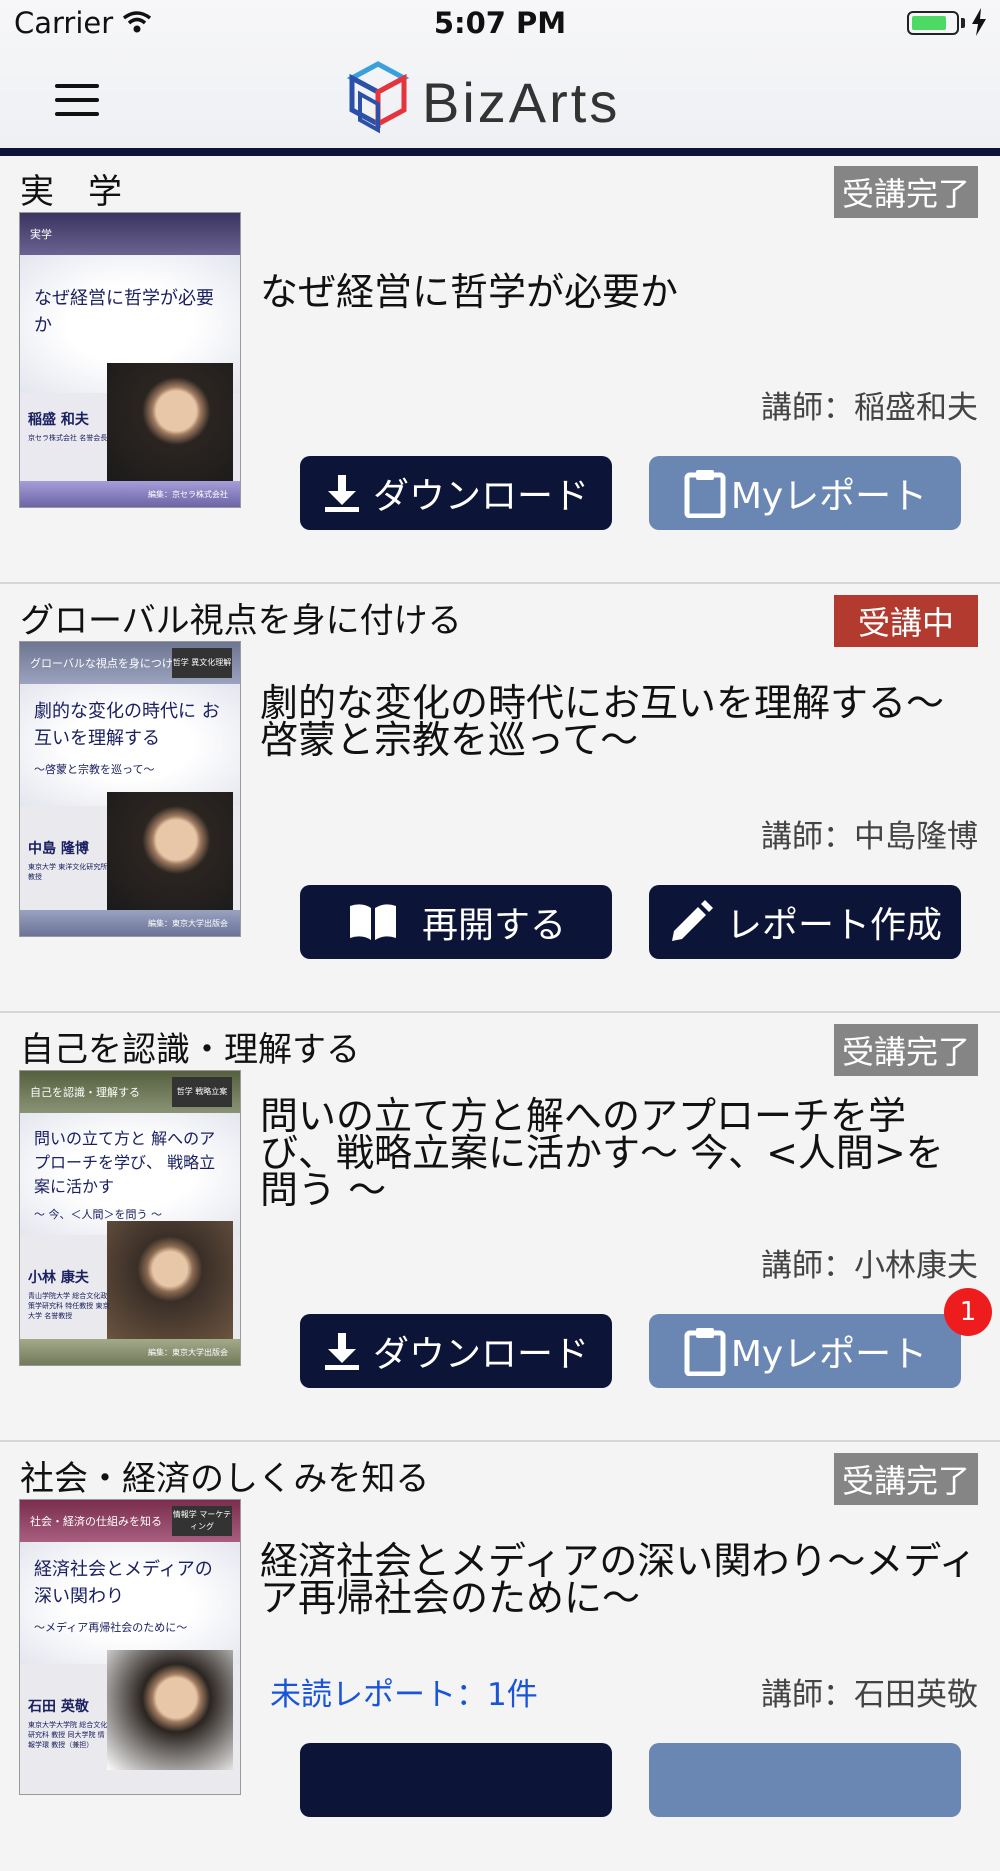  What do you see at coordinates (202, 1521) in the screenshot?
I see `thumbnail-tag: 情報学 マーケティング` at bounding box center [202, 1521].